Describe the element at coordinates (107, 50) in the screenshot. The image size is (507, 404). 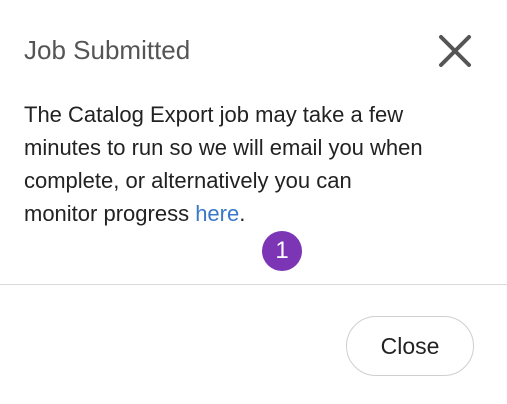
I see `dialog-title: Job Submitted` at that location.